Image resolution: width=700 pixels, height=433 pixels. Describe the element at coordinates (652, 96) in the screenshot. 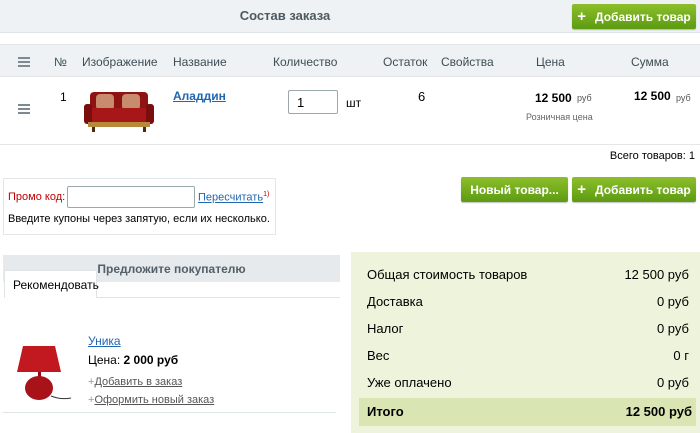

I see `sum-value: 12 500` at that location.